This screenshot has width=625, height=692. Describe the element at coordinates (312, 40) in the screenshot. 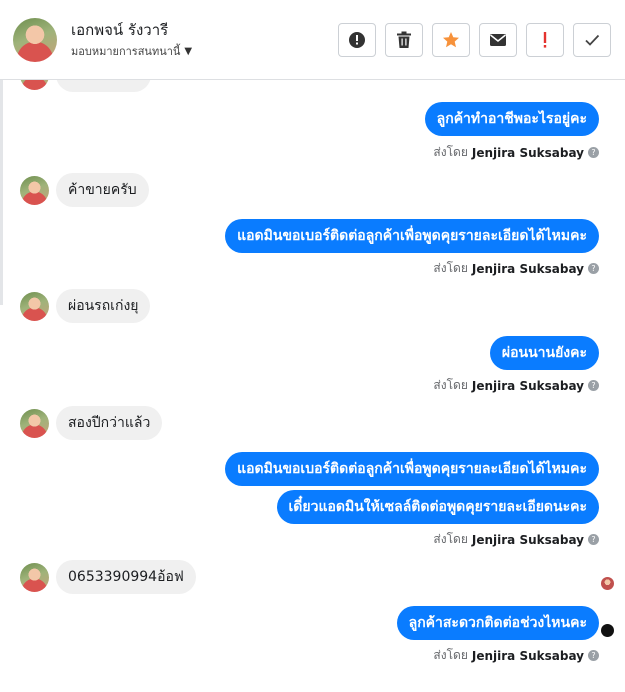

I see `conversation-header: เอกพจน์ รังวารี มอบหมายการสนทนานี้ ▼` at that location.